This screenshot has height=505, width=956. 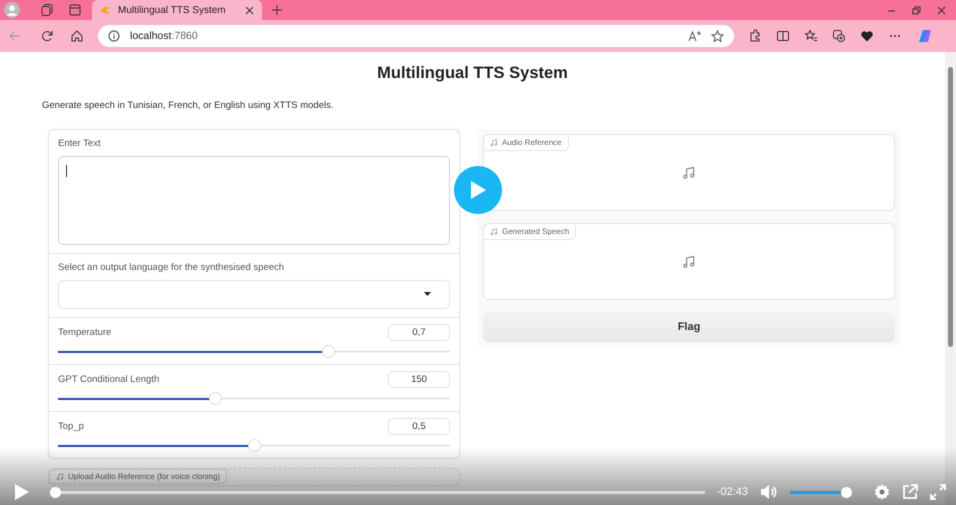 What do you see at coordinates (249, 10) in the screenshot?
I see `close-tab-icon` at bounding box center [249, 10].